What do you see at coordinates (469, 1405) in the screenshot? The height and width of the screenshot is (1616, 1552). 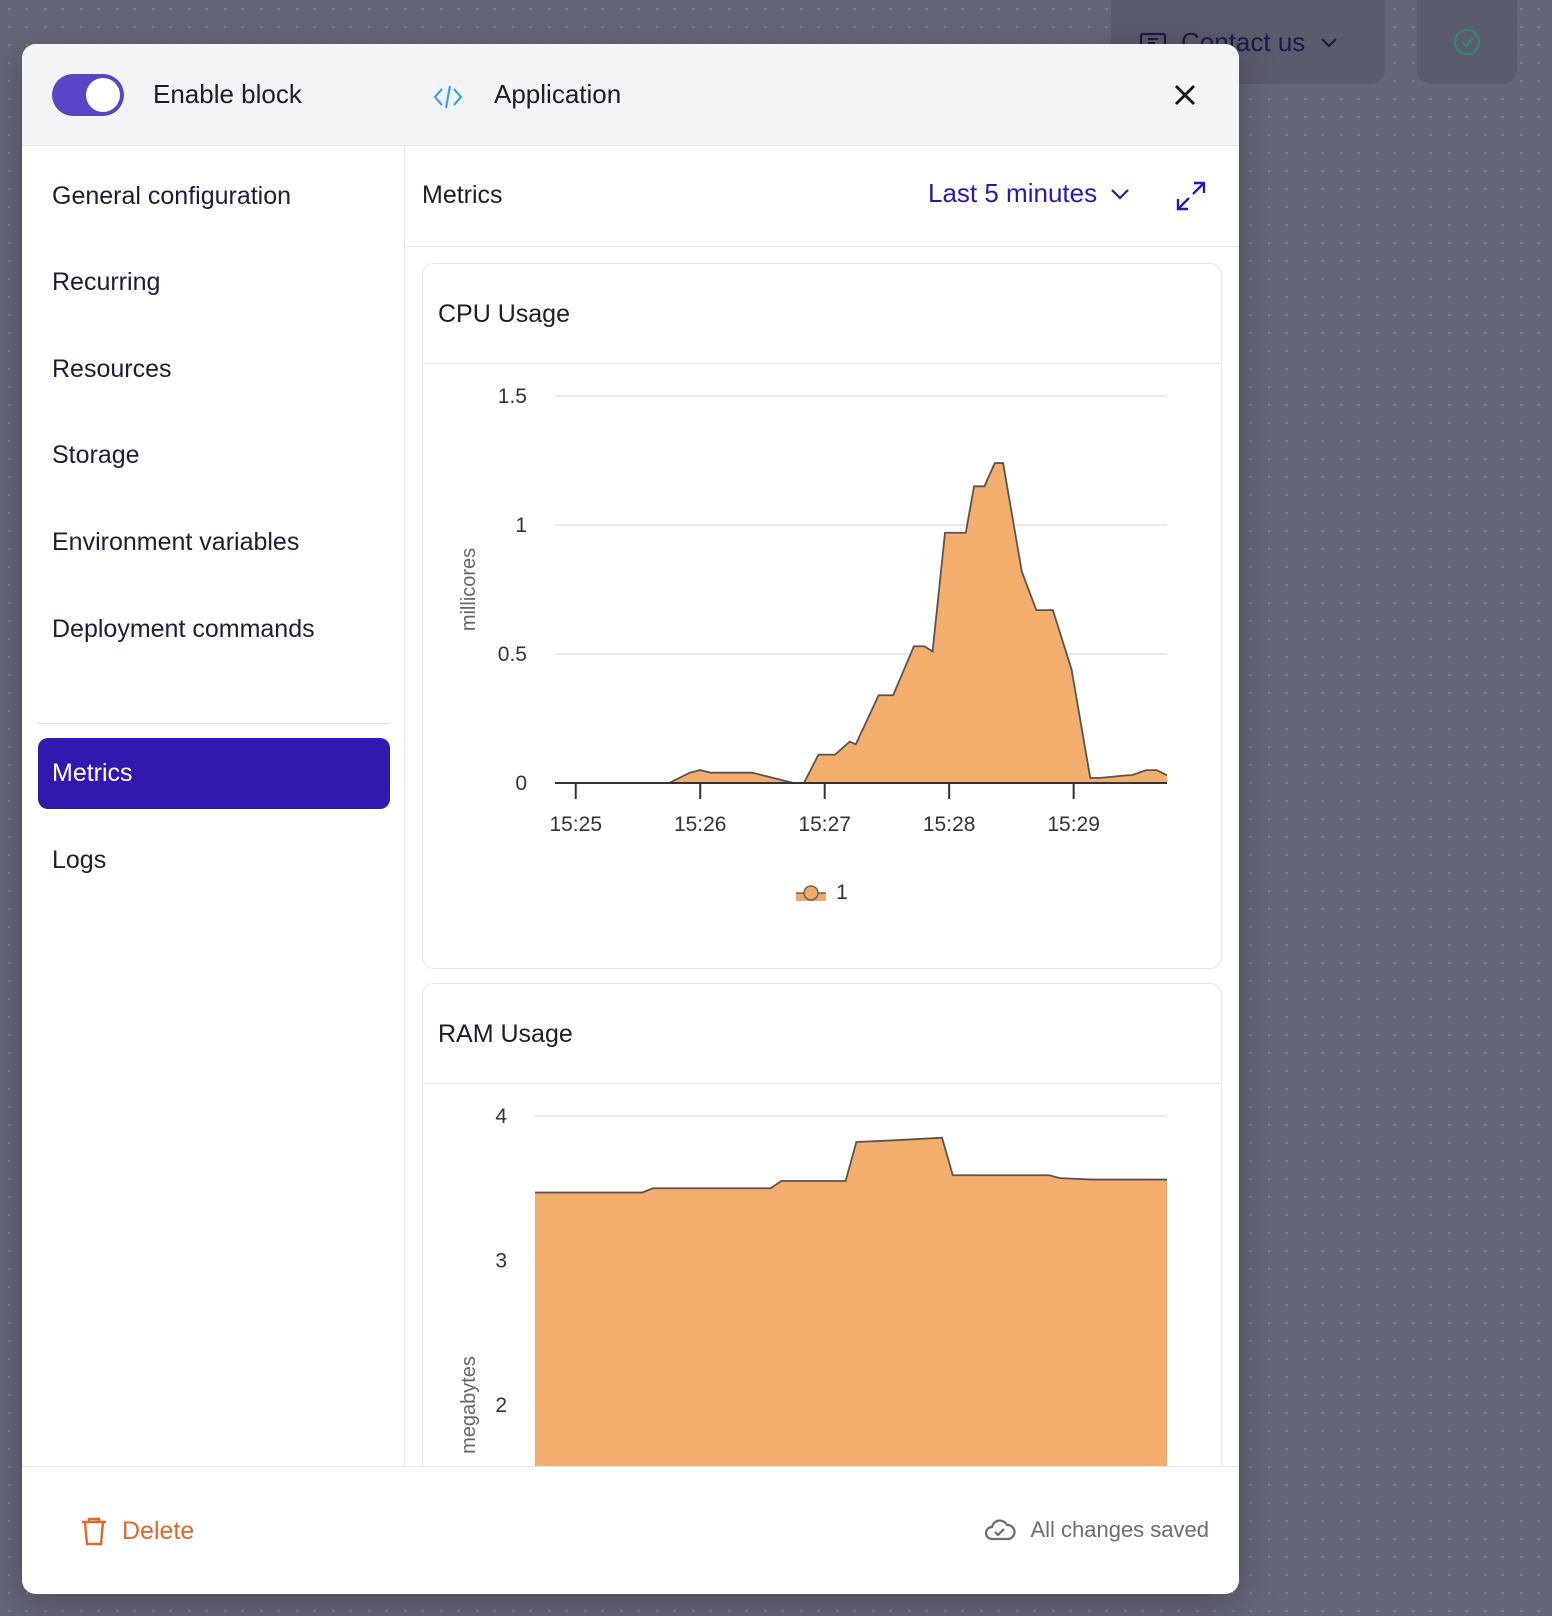 I see `y-axis-label: megabytes` at bounding box center [469, 1405].